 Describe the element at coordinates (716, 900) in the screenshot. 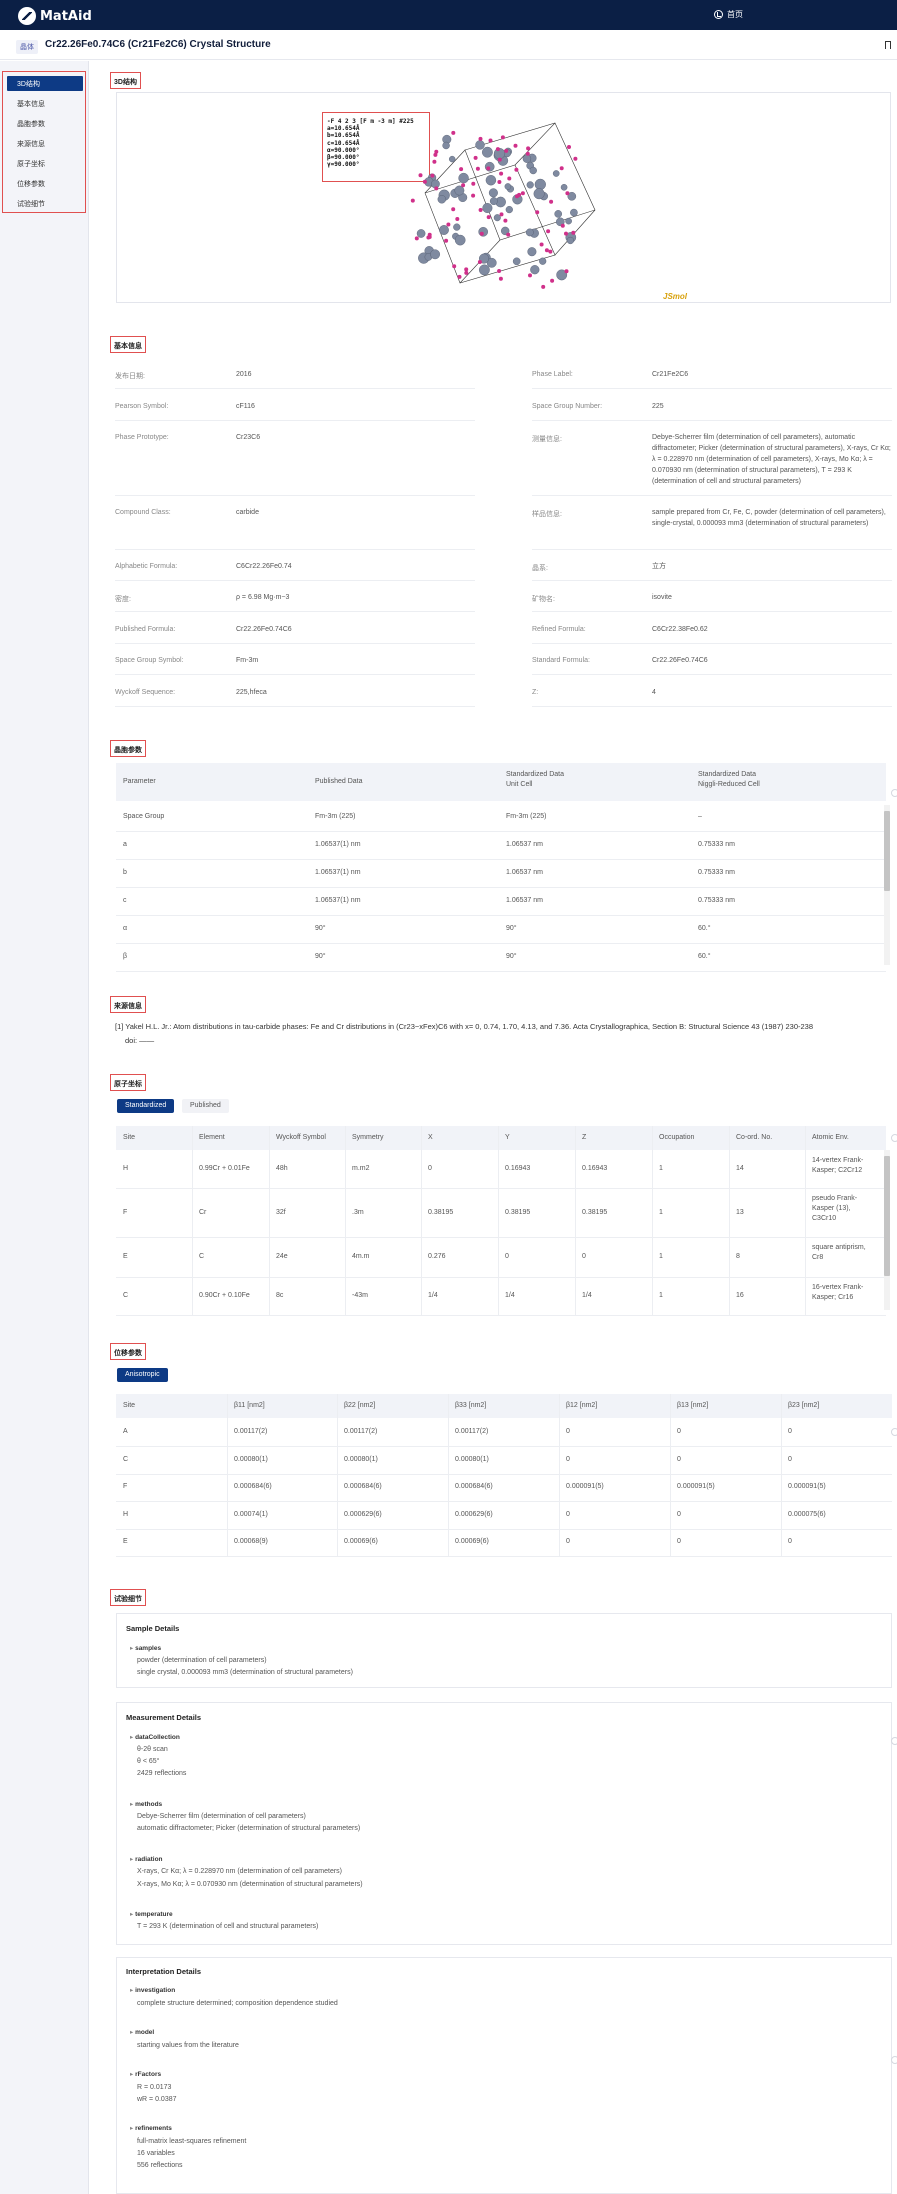

I see `table-cell: 0.75333 nm` at that location.